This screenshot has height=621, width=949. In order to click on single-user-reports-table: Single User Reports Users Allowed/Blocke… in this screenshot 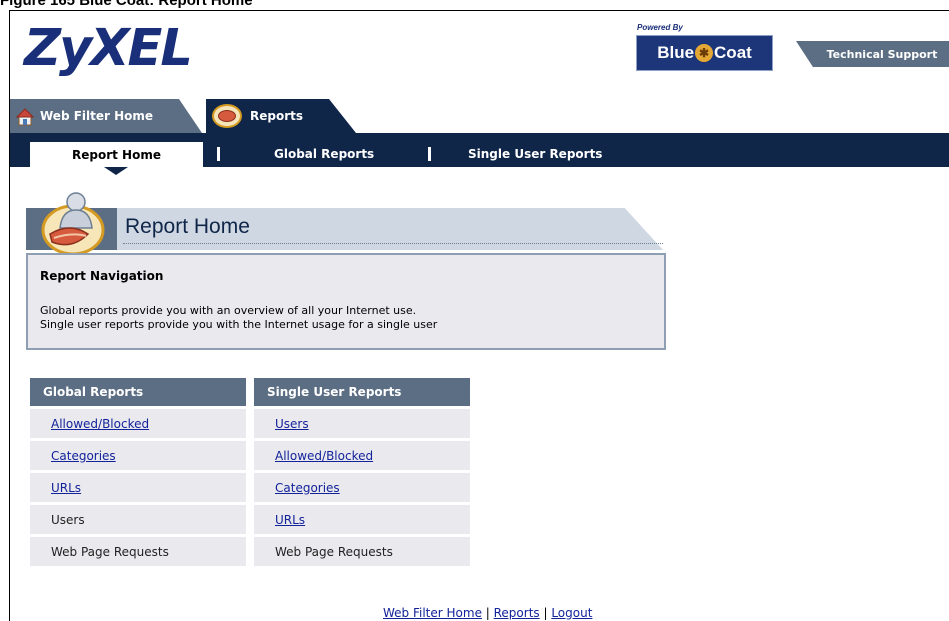, I will do `click(362, 472)`.